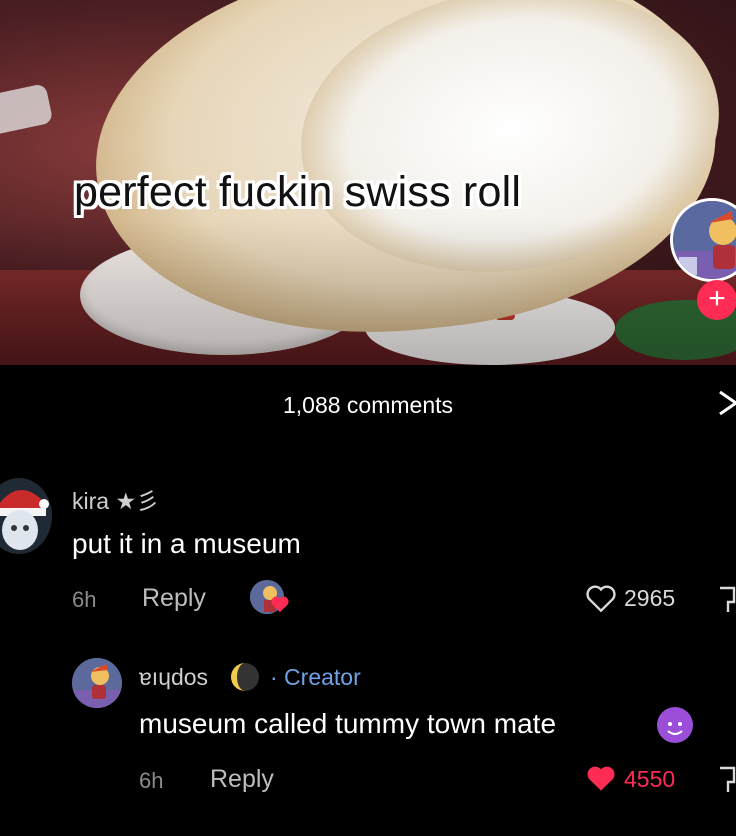 Image resolution: width=736 pixels, height=836 pixels. What do you see at coordinates (245, 677) in the screenshot?
I see `moon-emoji-icon` at bounding box center [245, 677].